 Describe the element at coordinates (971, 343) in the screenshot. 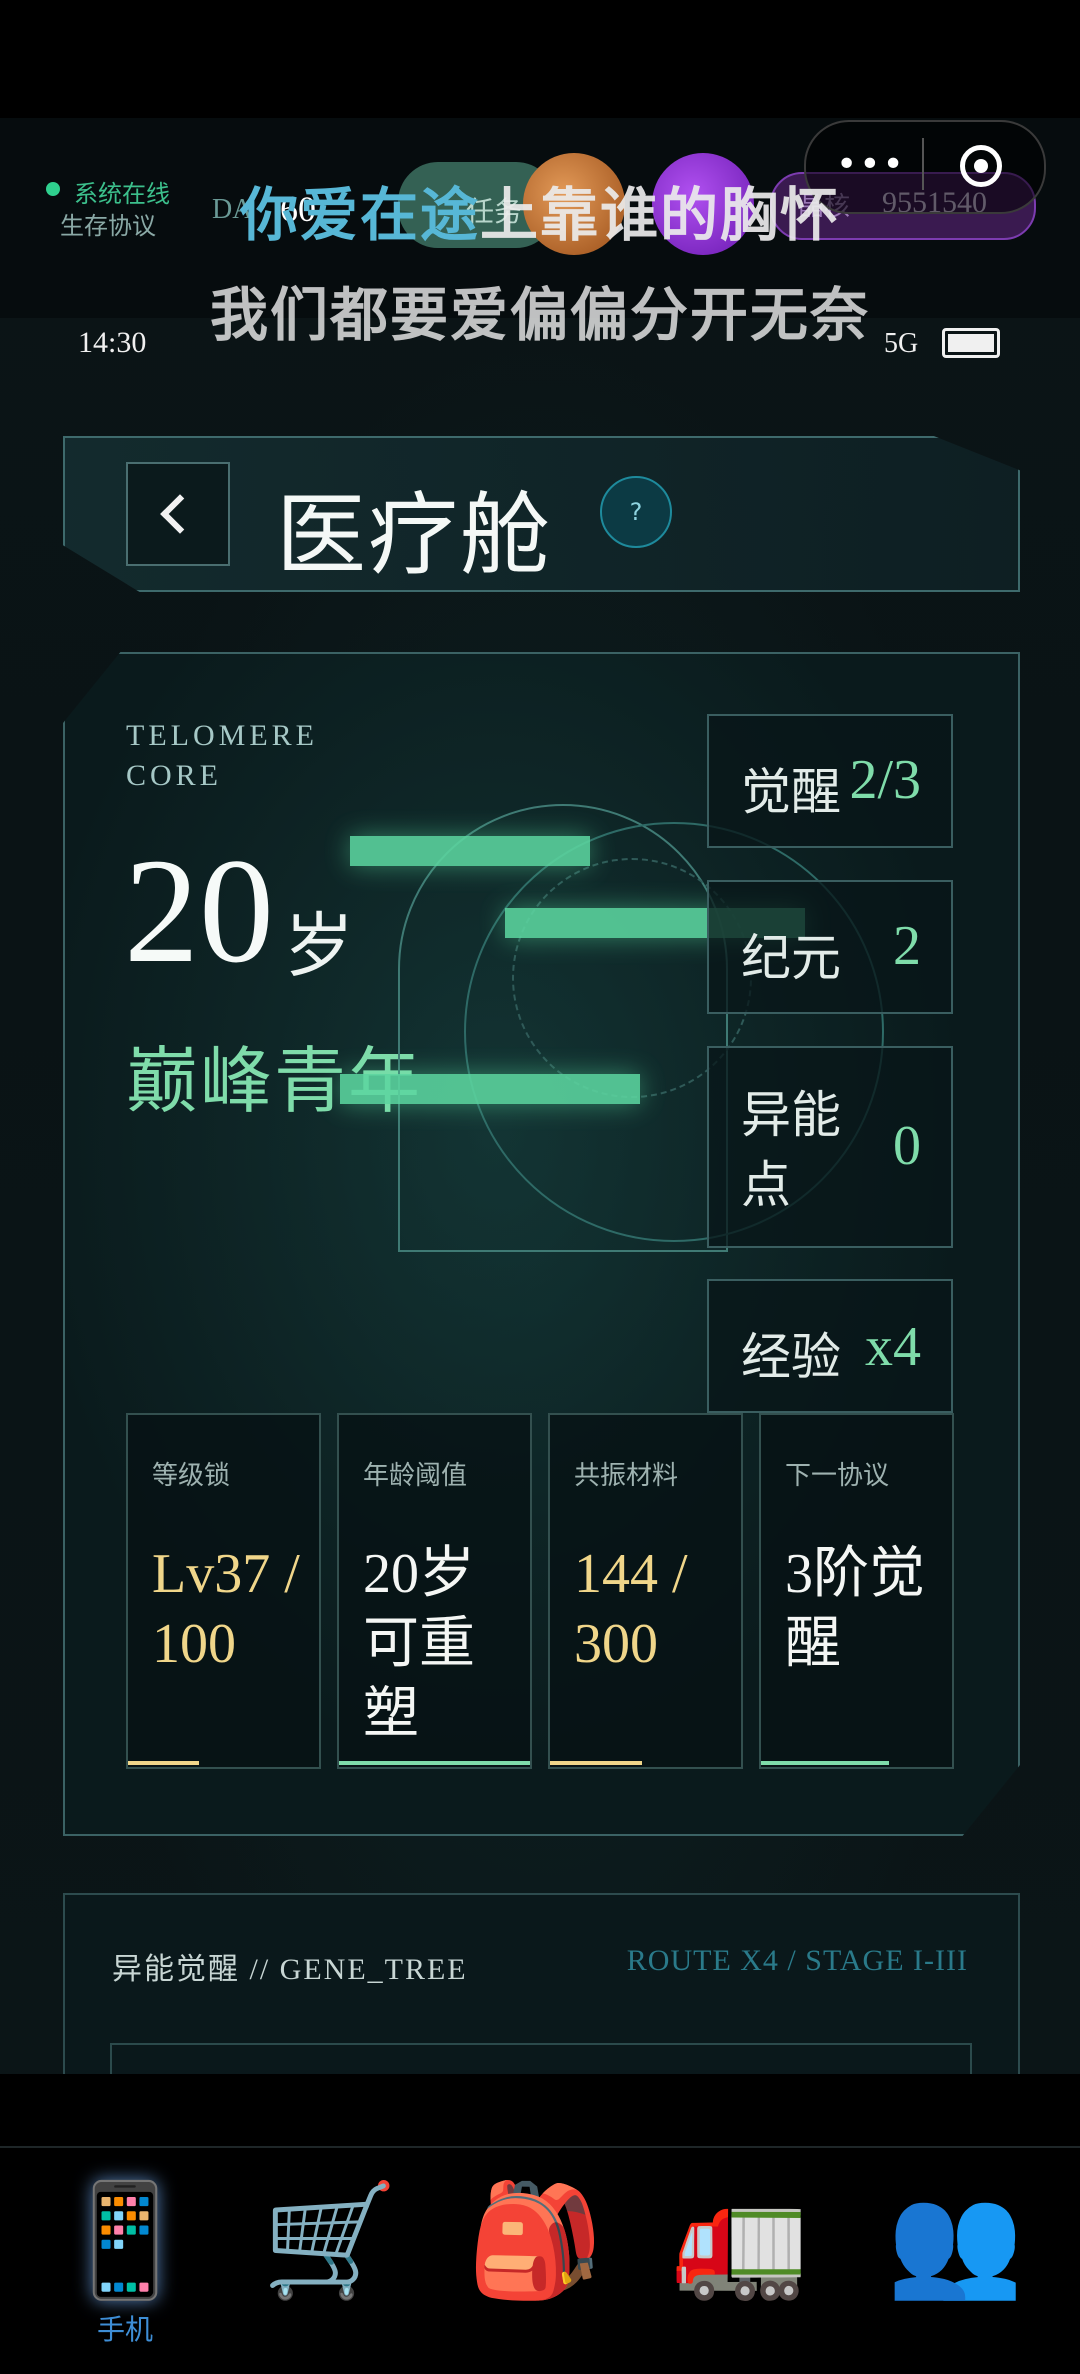

I see `battery-icon` at that location.